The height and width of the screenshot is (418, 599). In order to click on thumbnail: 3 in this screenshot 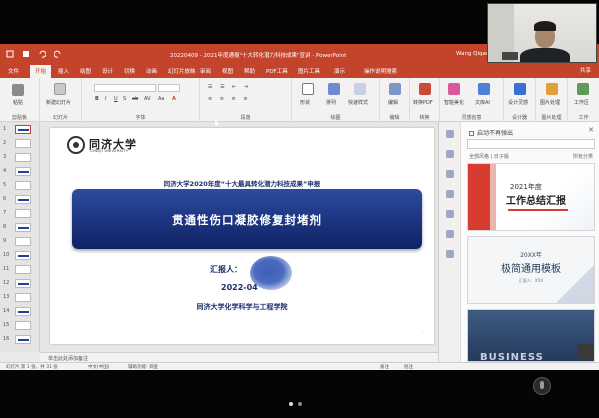, I will do `click(20, 157)`.